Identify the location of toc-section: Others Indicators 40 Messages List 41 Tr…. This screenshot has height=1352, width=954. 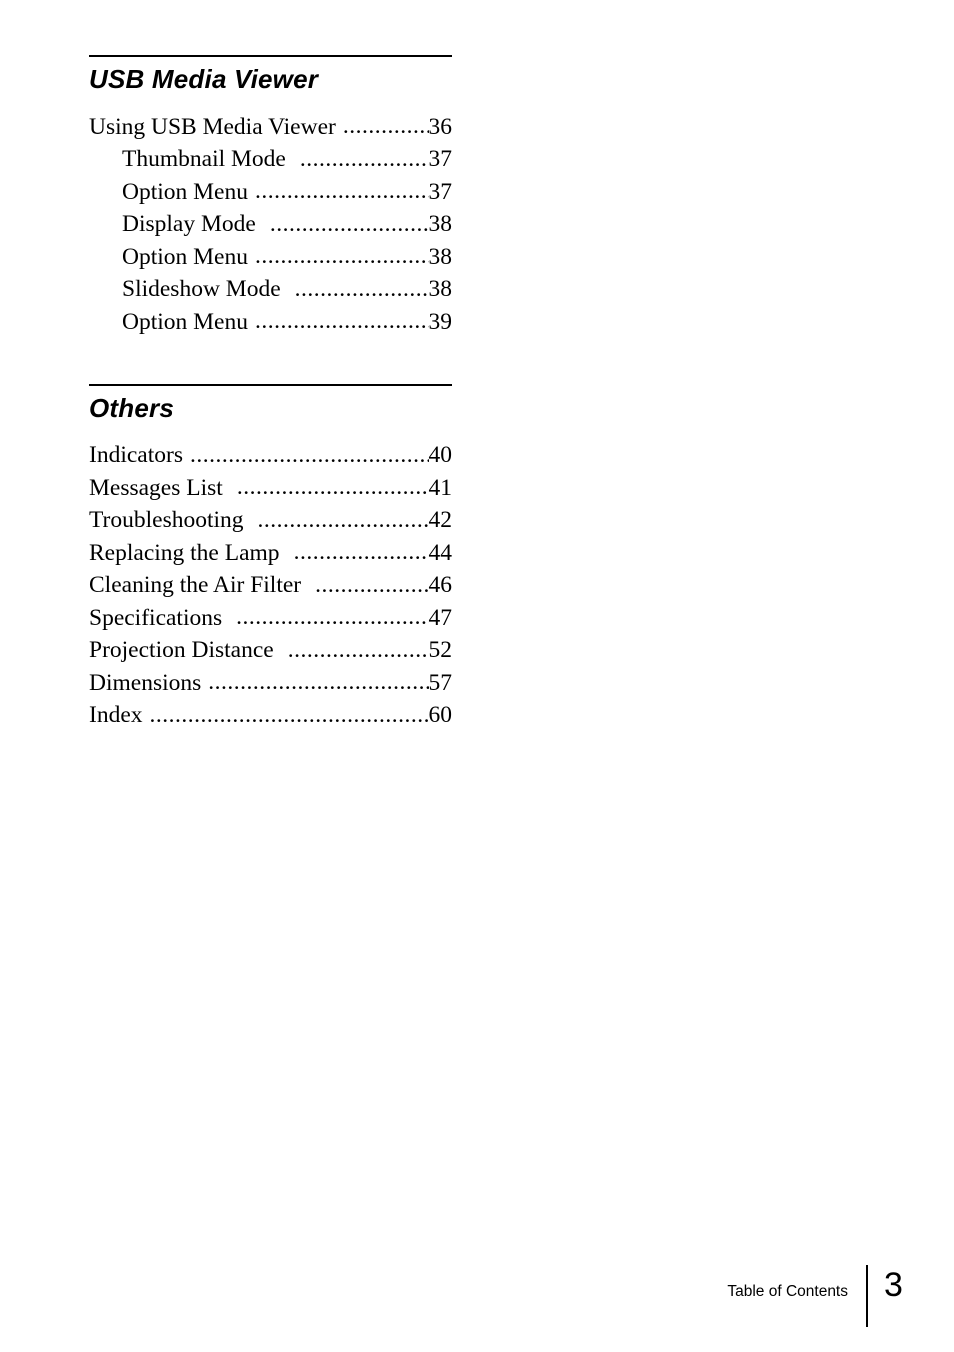
(270, 557).